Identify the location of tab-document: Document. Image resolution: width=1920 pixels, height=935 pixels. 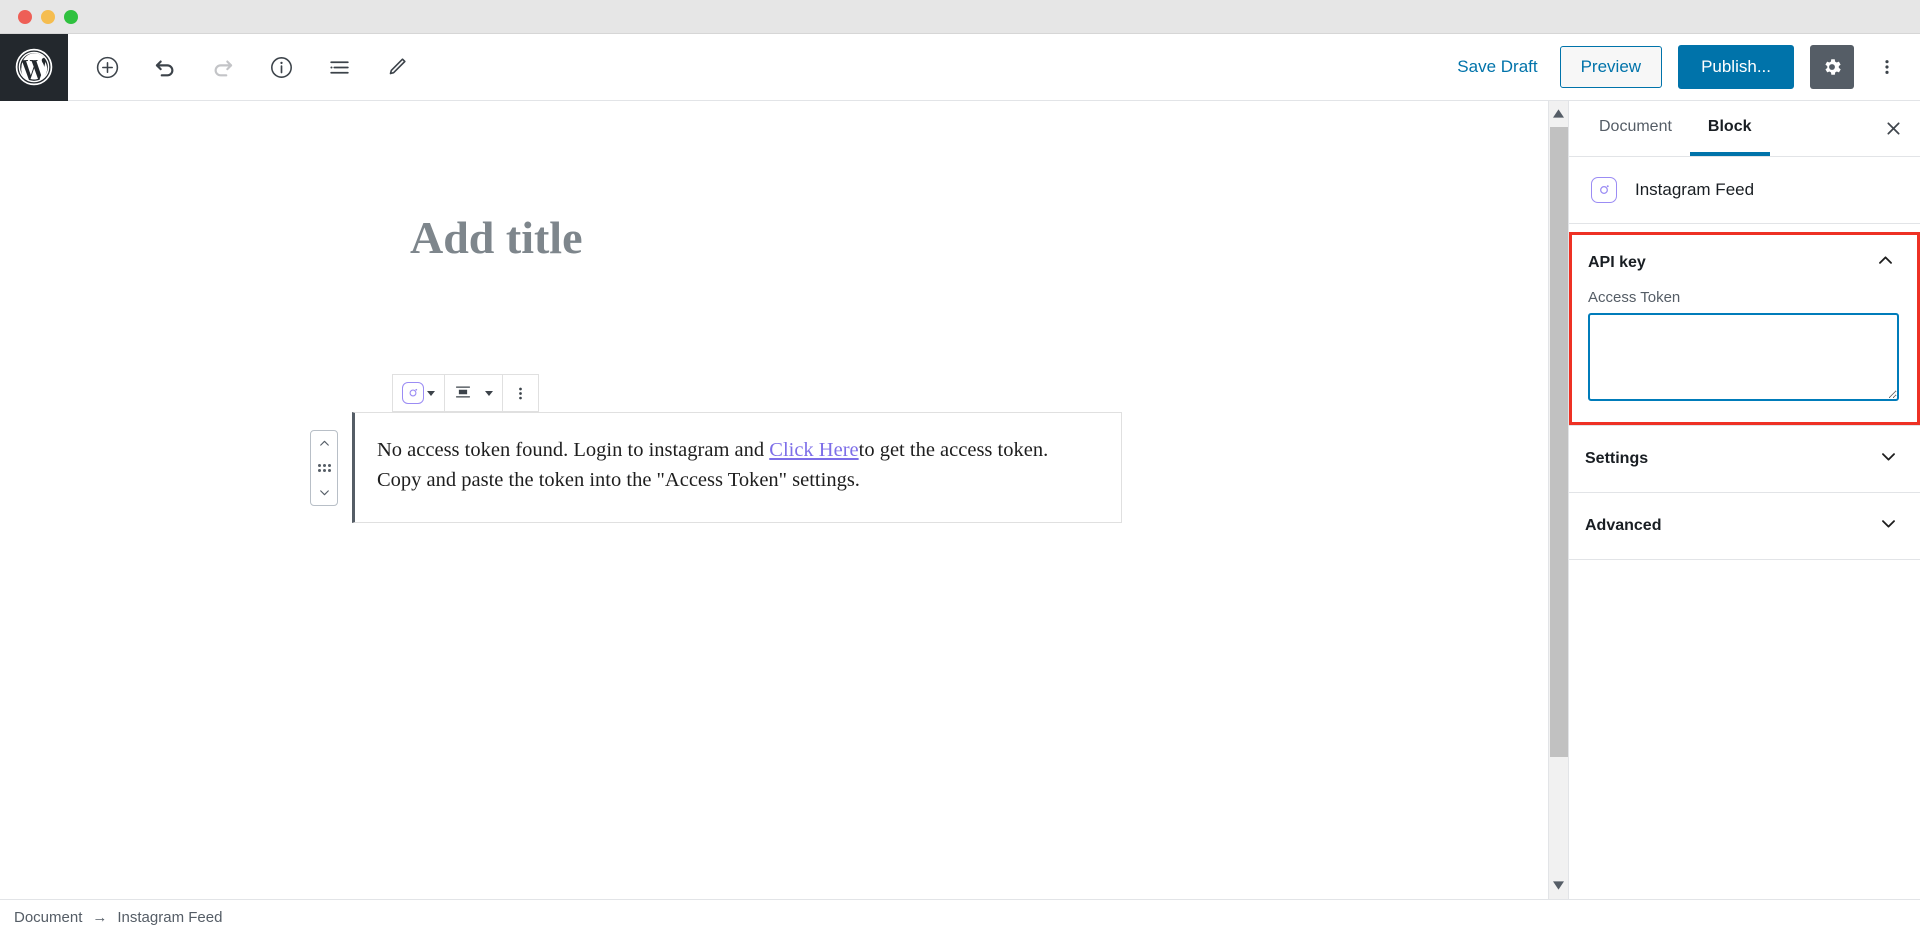
(1635, 128).